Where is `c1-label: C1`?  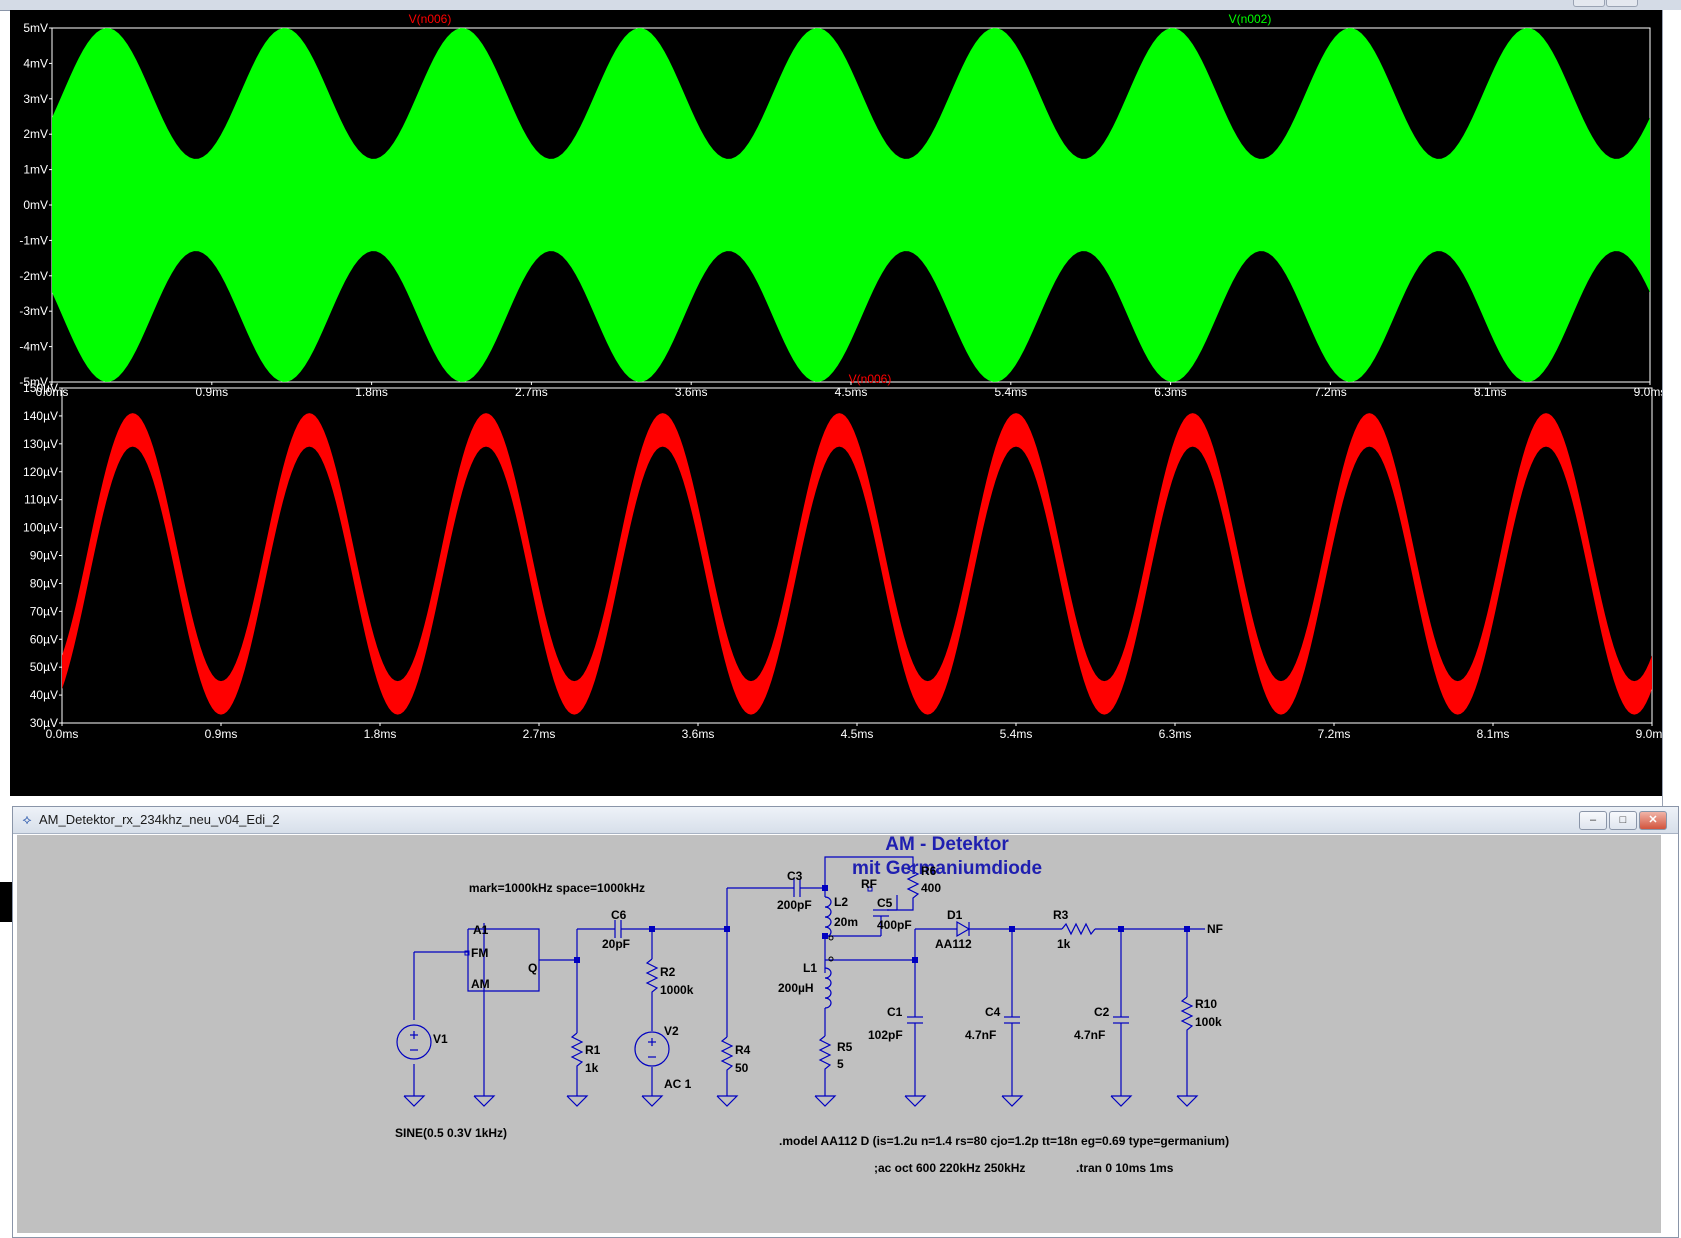 c1-label: C1 is located at coordinates (895, 1012).